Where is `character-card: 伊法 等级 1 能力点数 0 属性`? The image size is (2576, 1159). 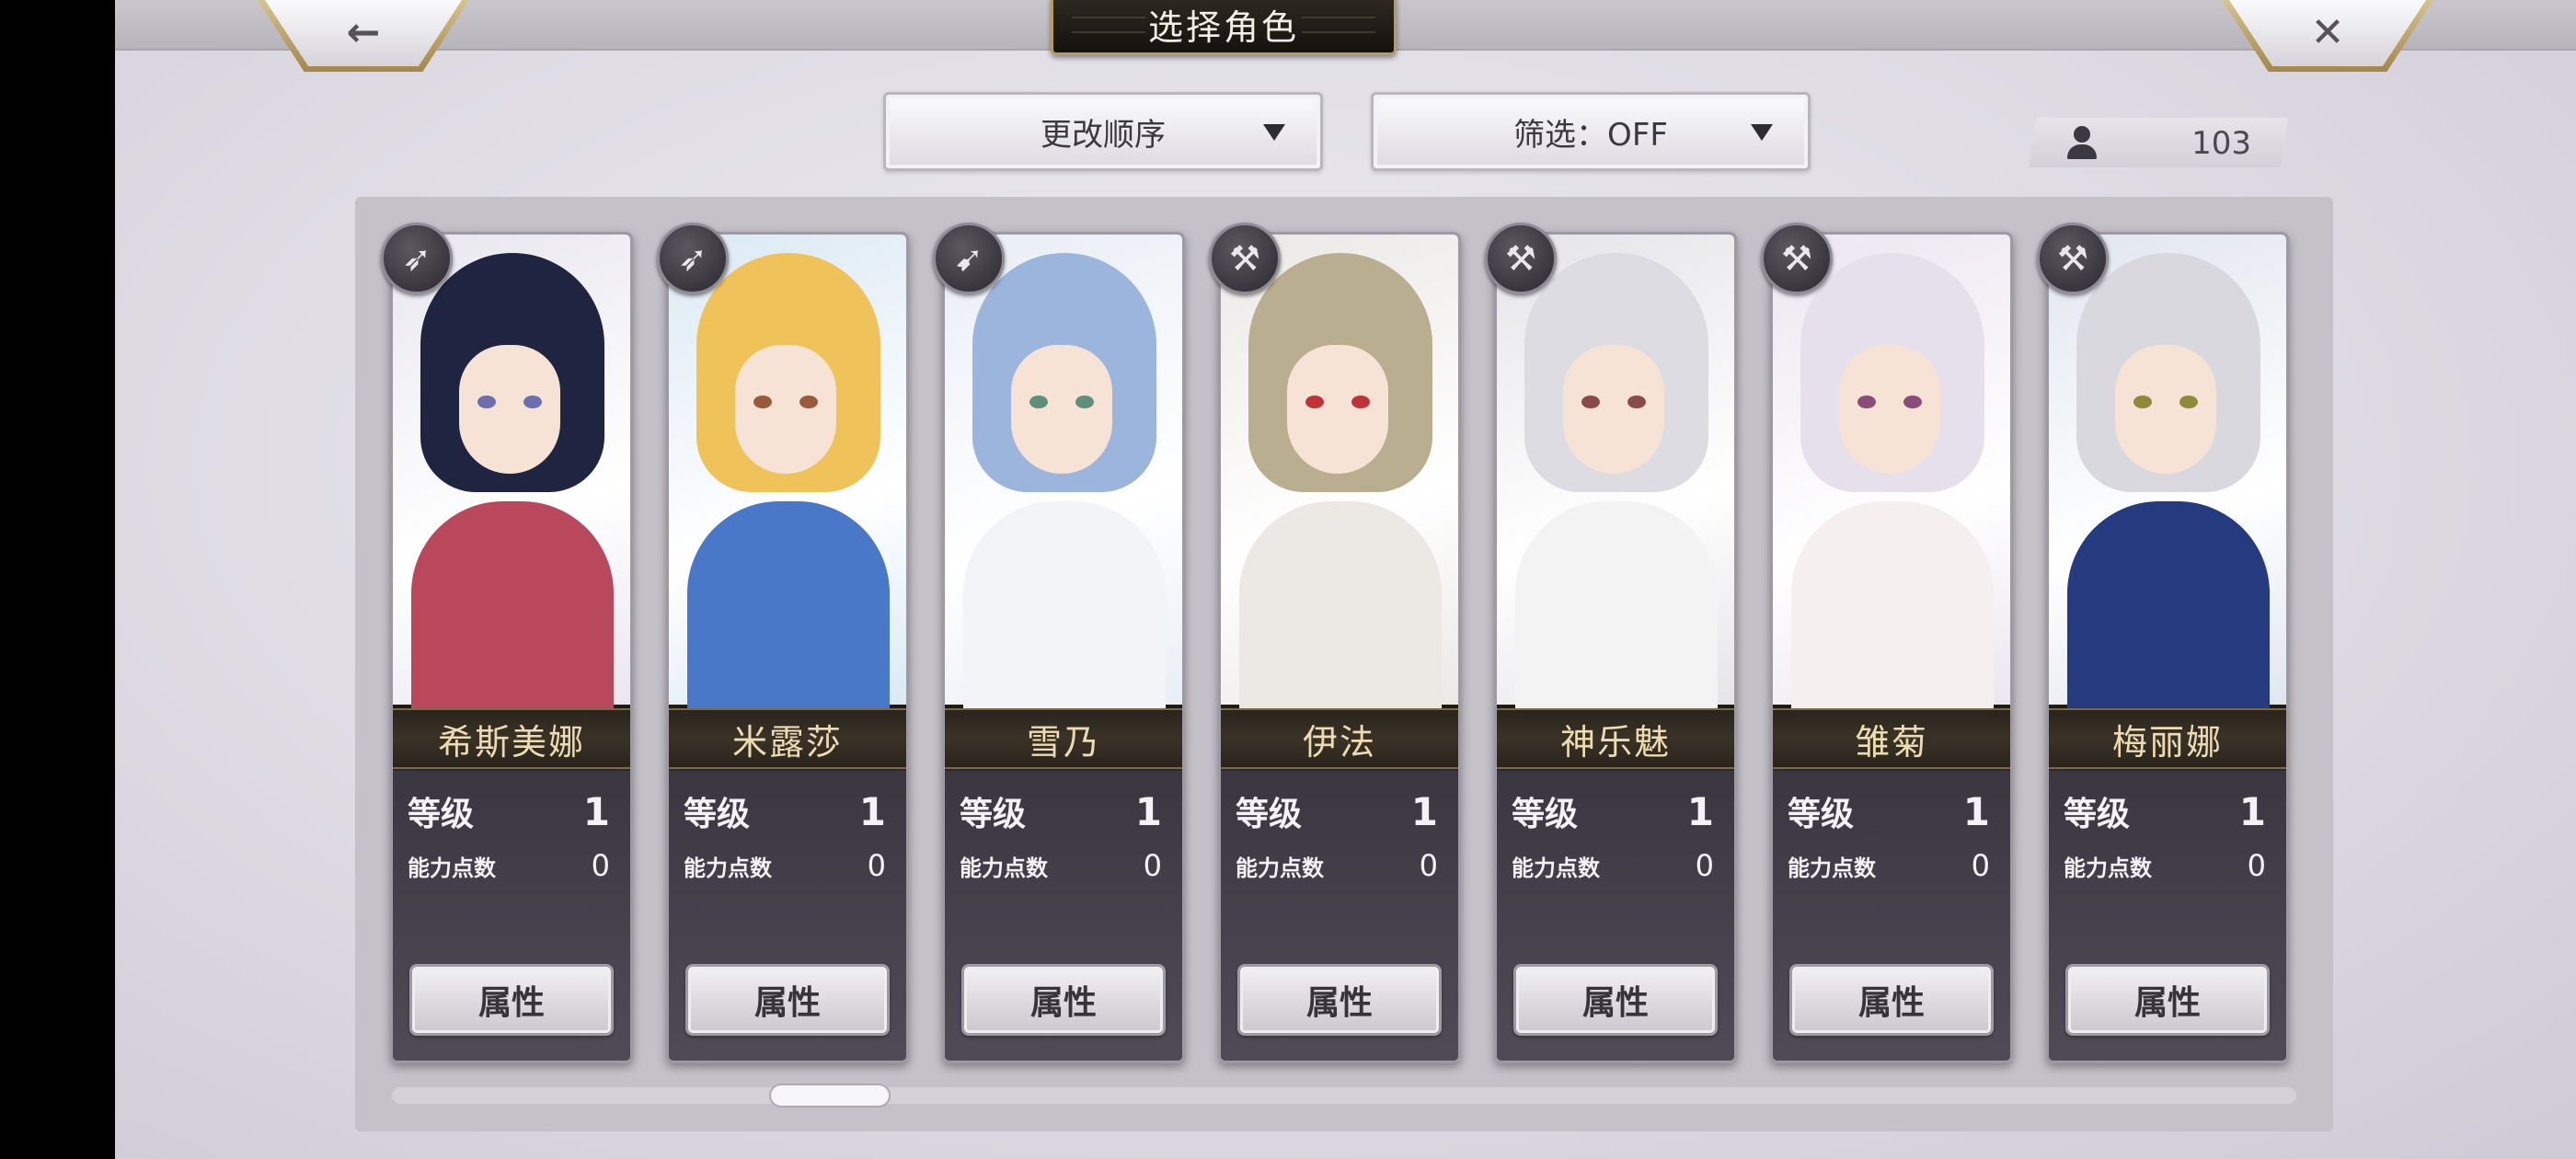
character-card: 伊法 等级 1 能力点数 0 属性 is located at coordinates (1339, 647).